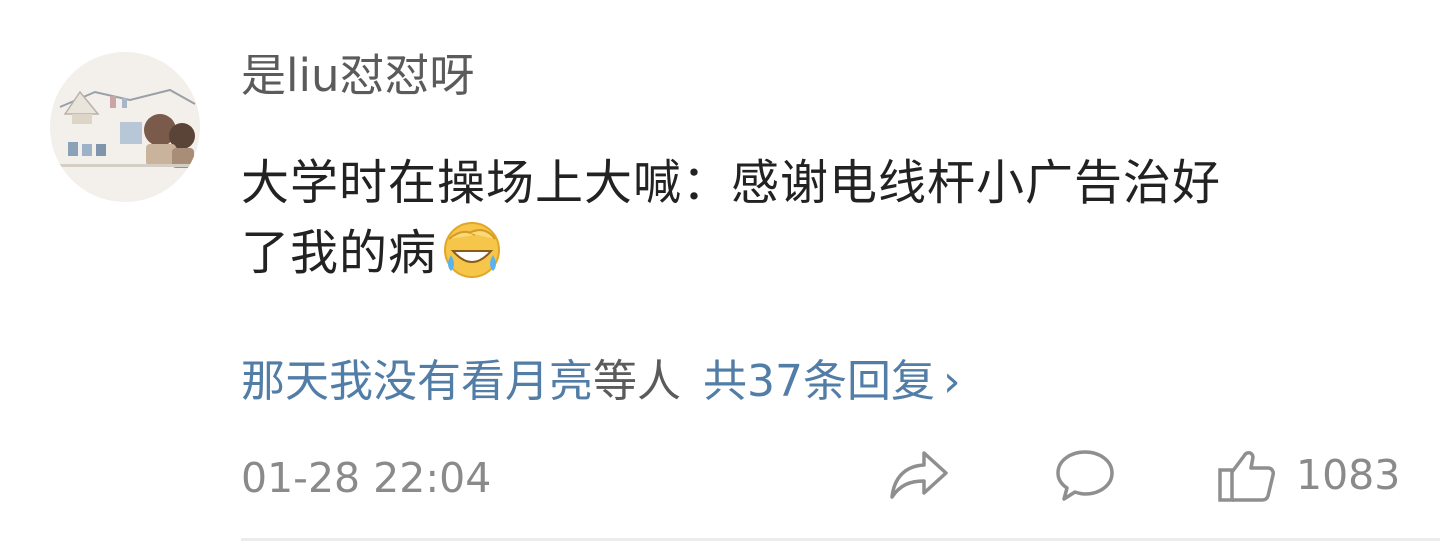  Describe the element at coordinates (816, 258) in the screenshot. I see `comment-text-line: 了我的病` at that location.